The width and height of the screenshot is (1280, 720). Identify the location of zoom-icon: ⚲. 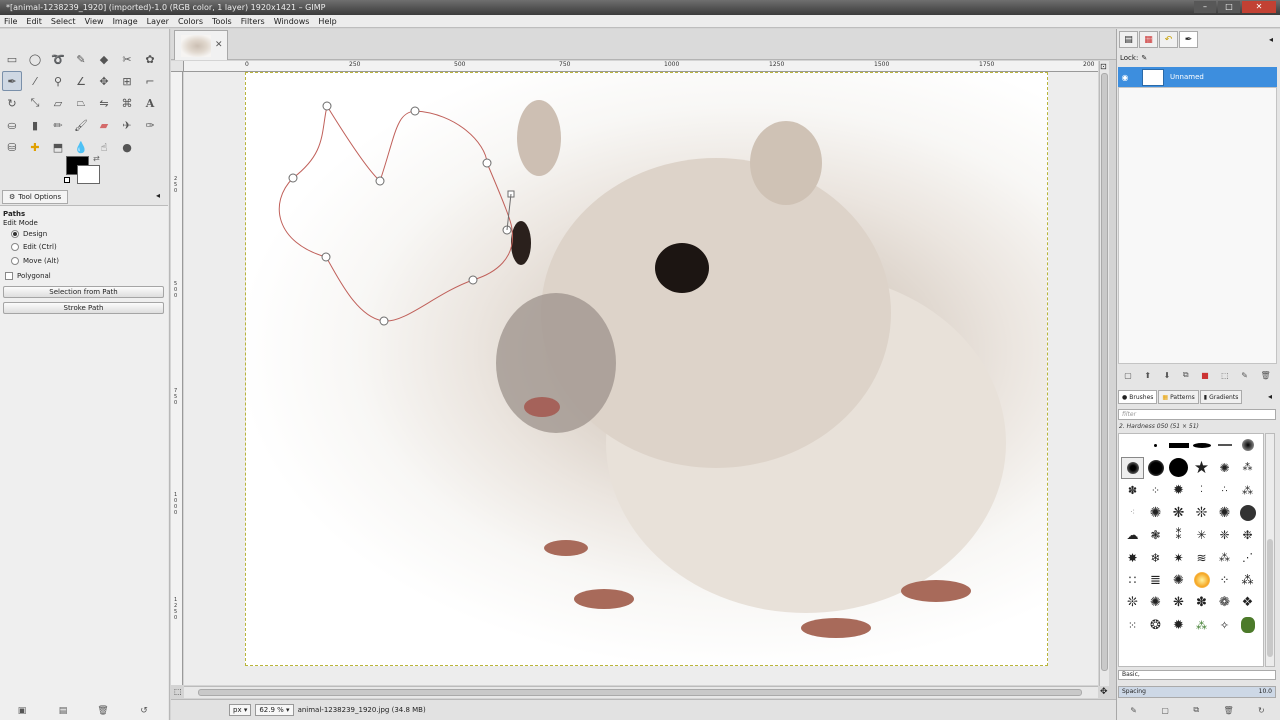
(58, 81).